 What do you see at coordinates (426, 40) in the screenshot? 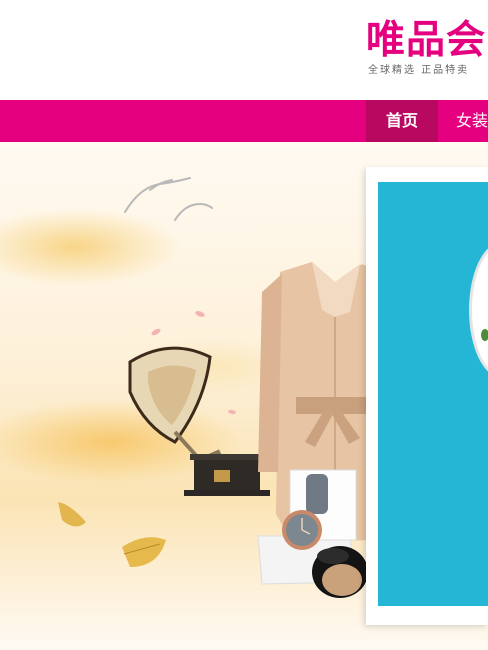
I see `logo-text: 唯品会` at bounding box center [426, 40].